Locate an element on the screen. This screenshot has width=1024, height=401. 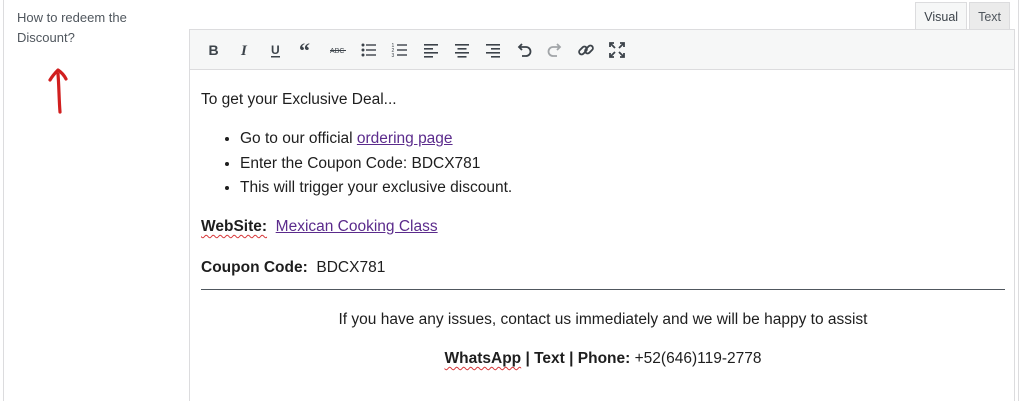
numbered-list-button: 123 is located at coordinates (399, 50).